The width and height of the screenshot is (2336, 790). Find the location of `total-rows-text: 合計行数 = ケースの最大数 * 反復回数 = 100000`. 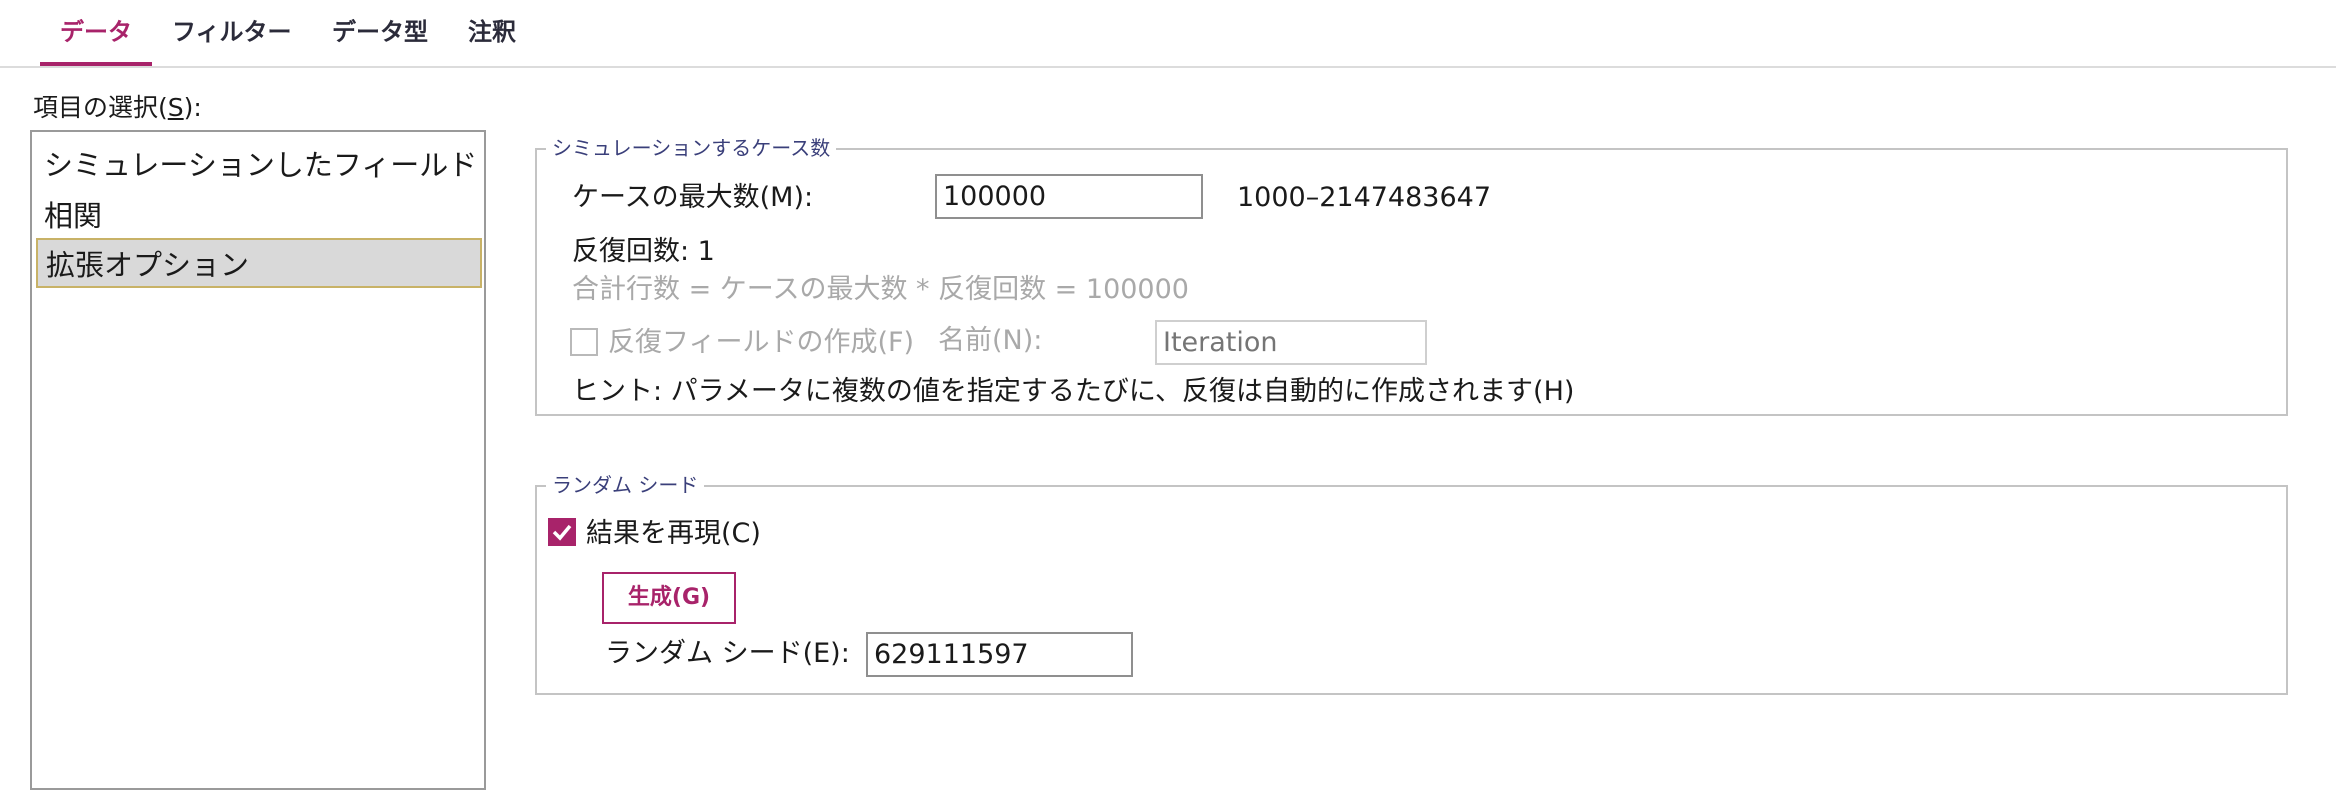

total-rows-text: 合計行数 = ケースの最大数 * 反復回数 = 100000 is located at coordinates (880, 289).